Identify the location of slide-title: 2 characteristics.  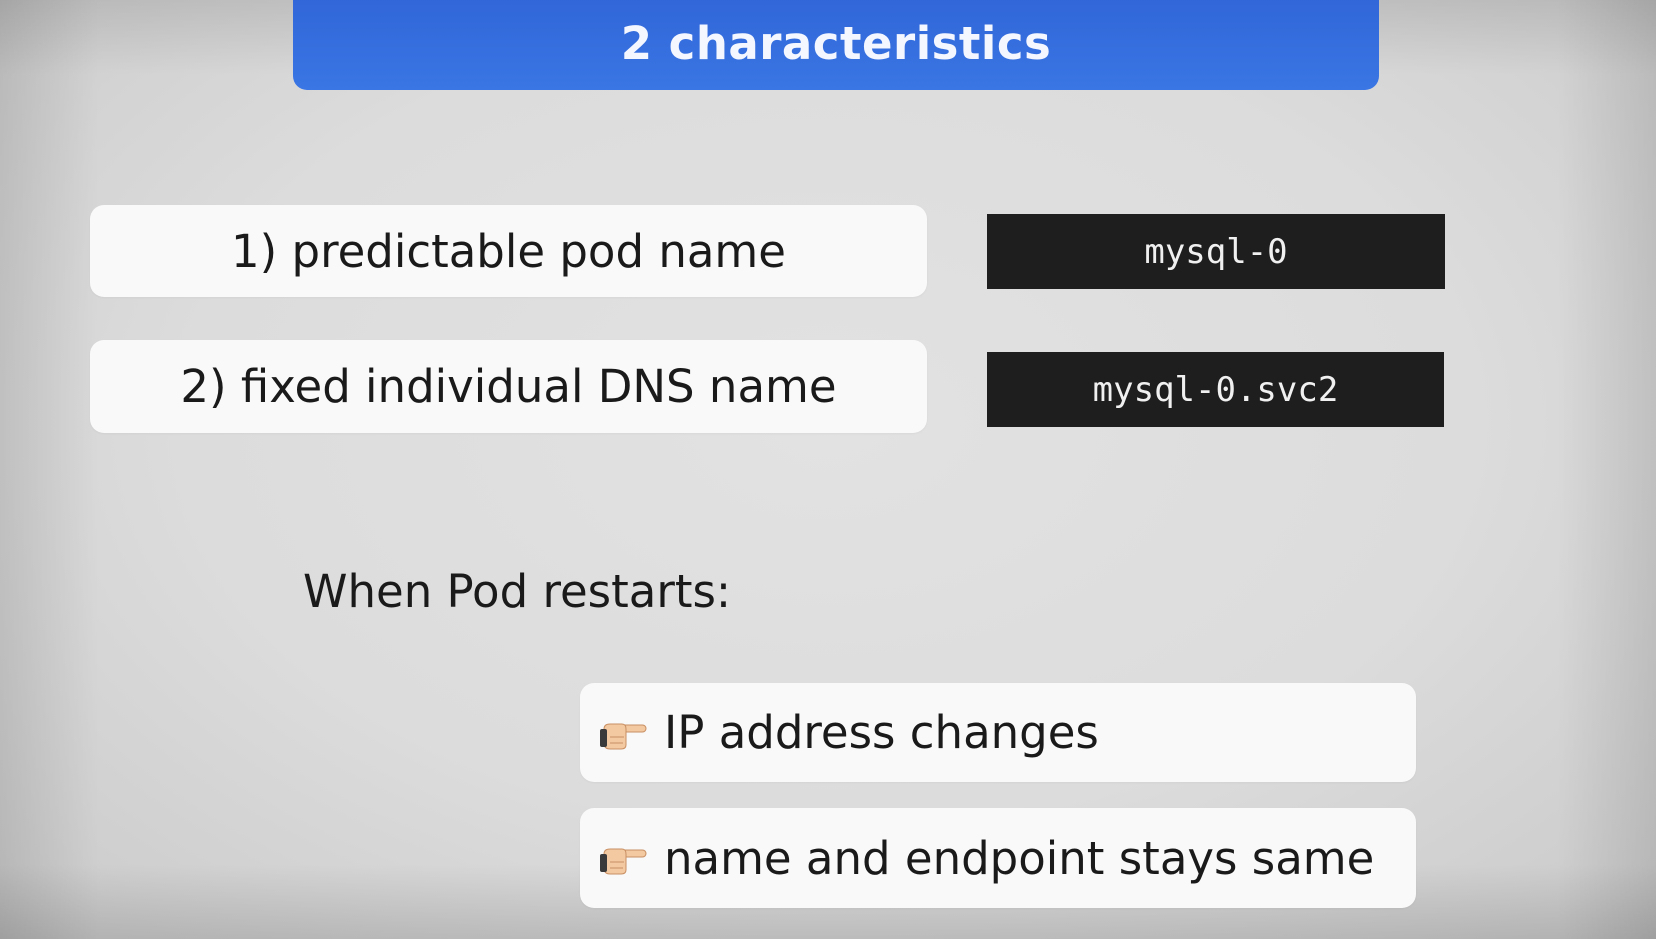
(836, 43).